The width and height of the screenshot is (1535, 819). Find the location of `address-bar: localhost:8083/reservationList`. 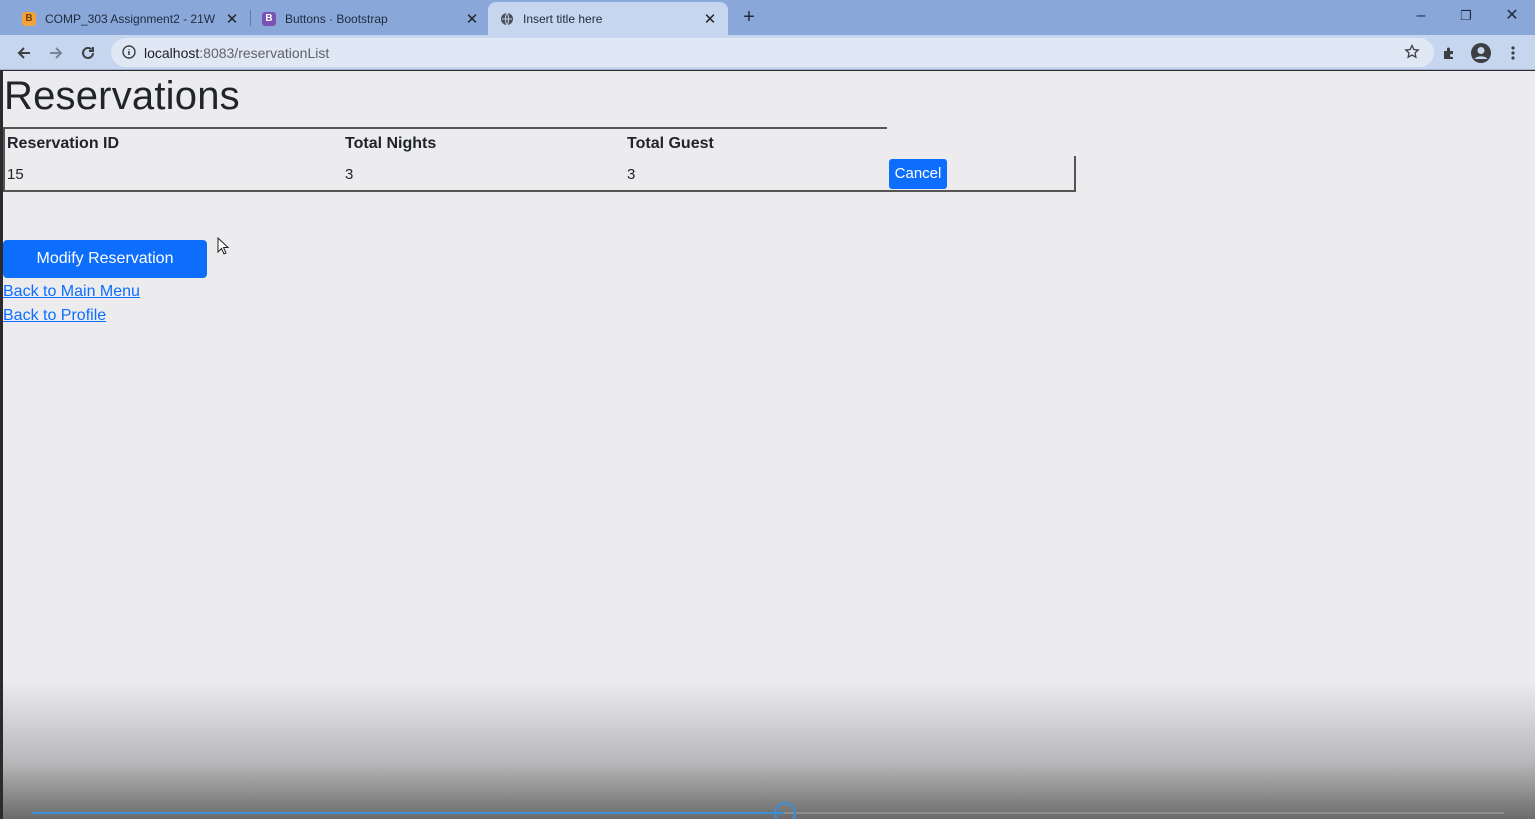

address-bar: localhost:8083/reservationList is located at coordinates (772, 52).